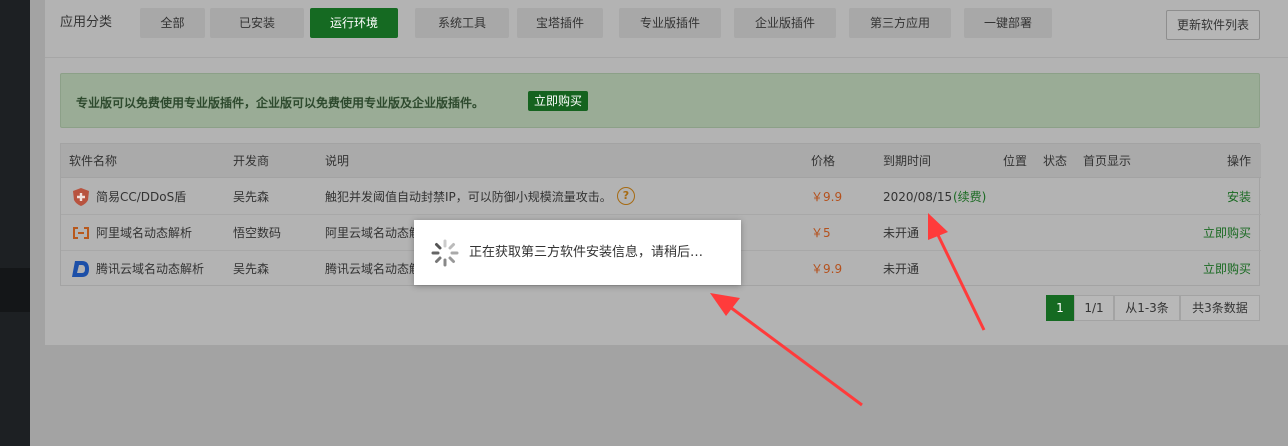 This screenshot has width=1288, height=446. I want to click on page-range: 从1-3条, so click(1147, 308).